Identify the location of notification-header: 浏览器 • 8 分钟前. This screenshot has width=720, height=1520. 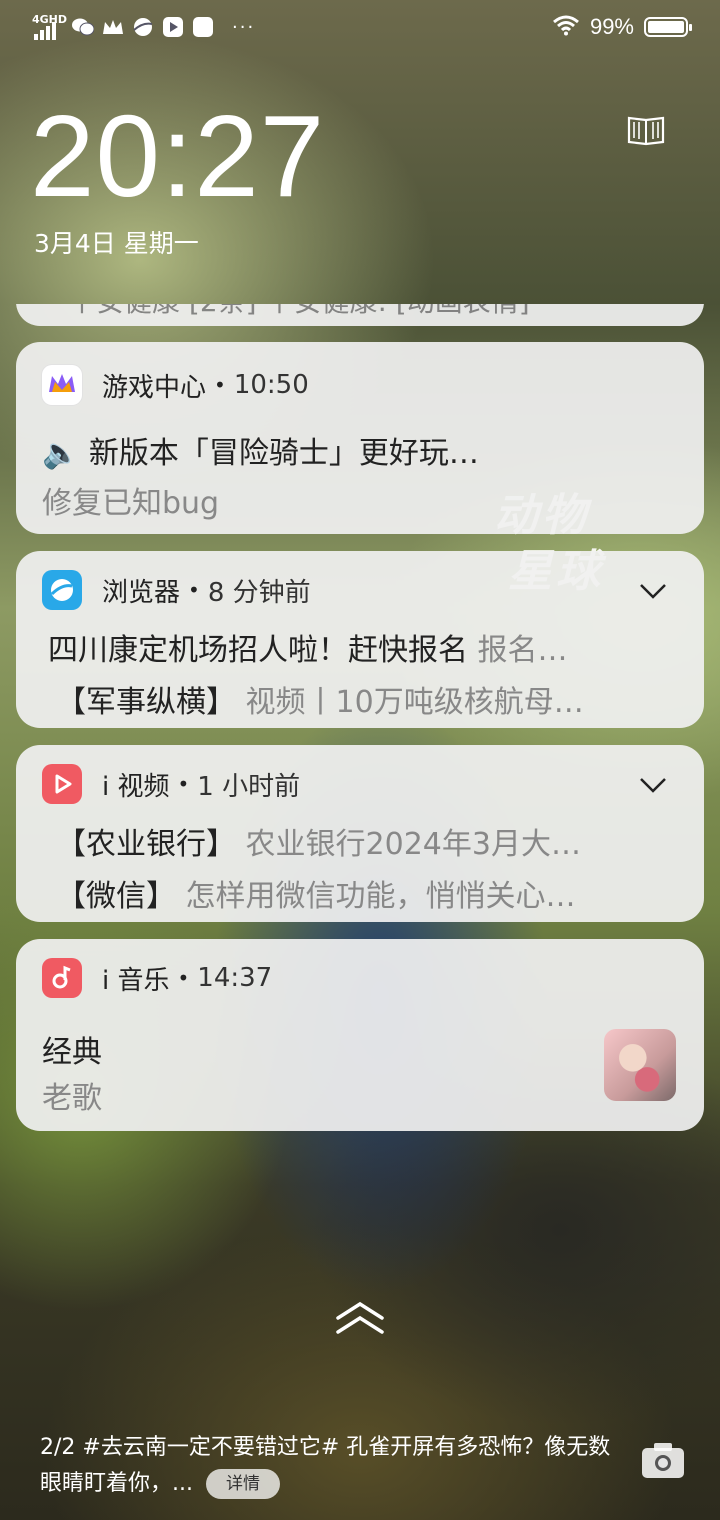
(176, 590).